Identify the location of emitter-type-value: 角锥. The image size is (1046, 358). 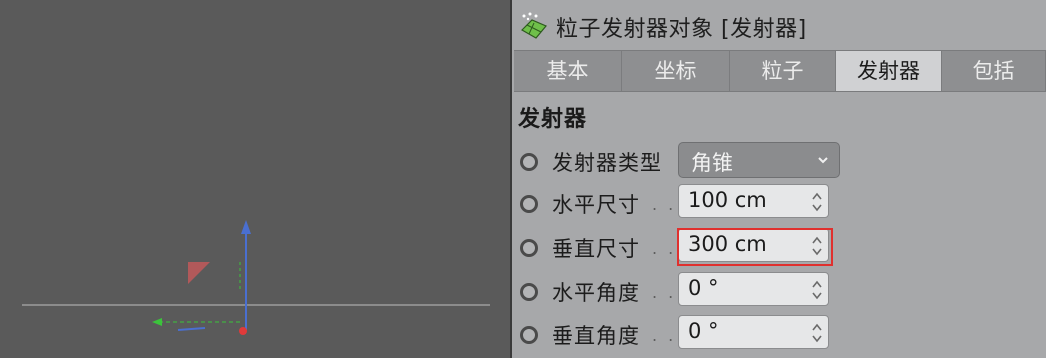
(712, 163).